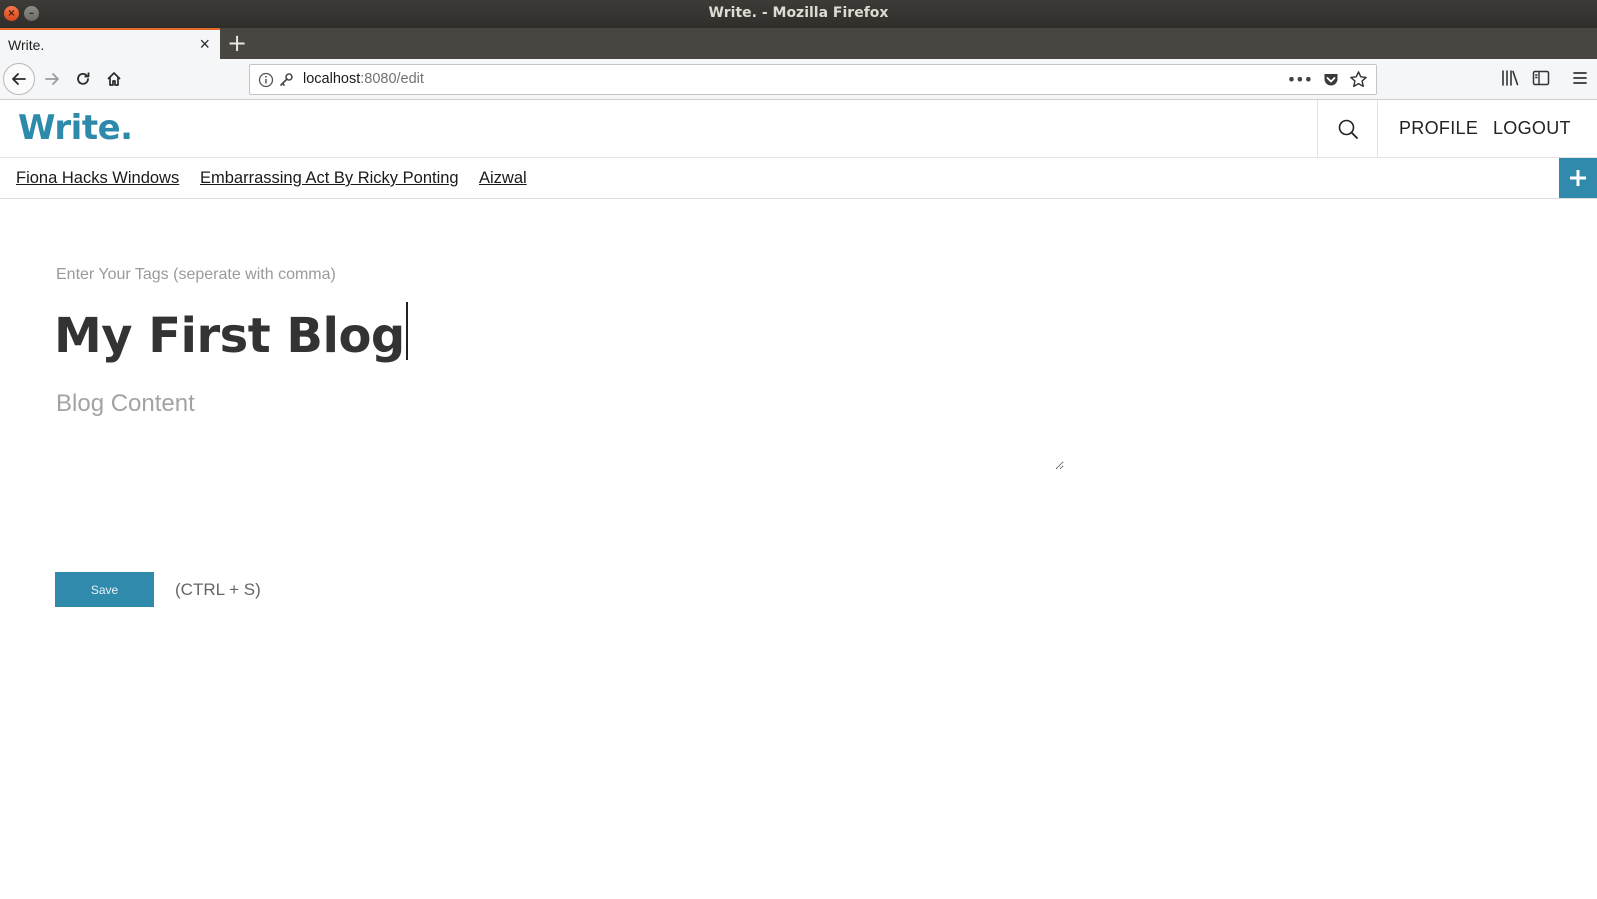 This screenshot has width=1597, height=899. Describe the element at coordinates (1580, 78) in the screenshot. I see `hamburger-menu-icon` at that location.